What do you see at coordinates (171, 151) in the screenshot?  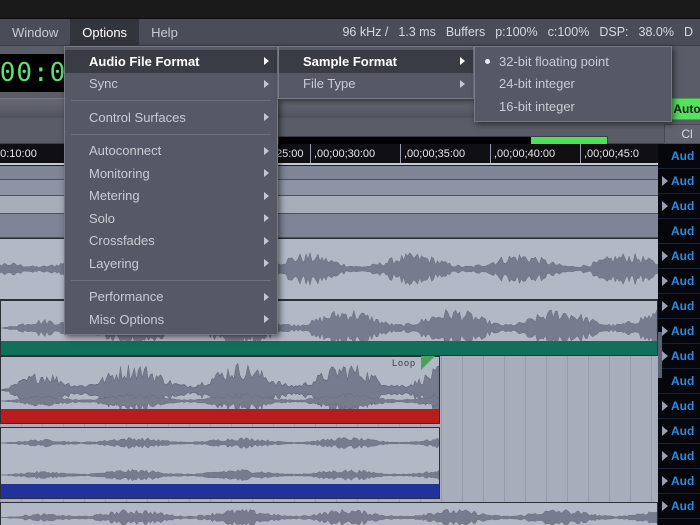 I see `options-menu-item-autoconnect: Autoconnect` at bounding box center [171, 151].